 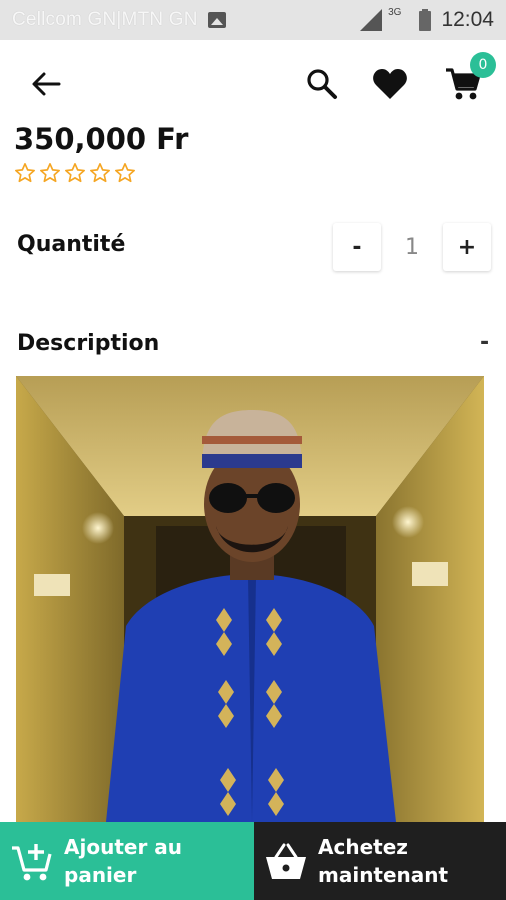 What do you see at coordinates (371, 20) in the screenshot?
I see `signal-icon` at bounding box center [371, 20].